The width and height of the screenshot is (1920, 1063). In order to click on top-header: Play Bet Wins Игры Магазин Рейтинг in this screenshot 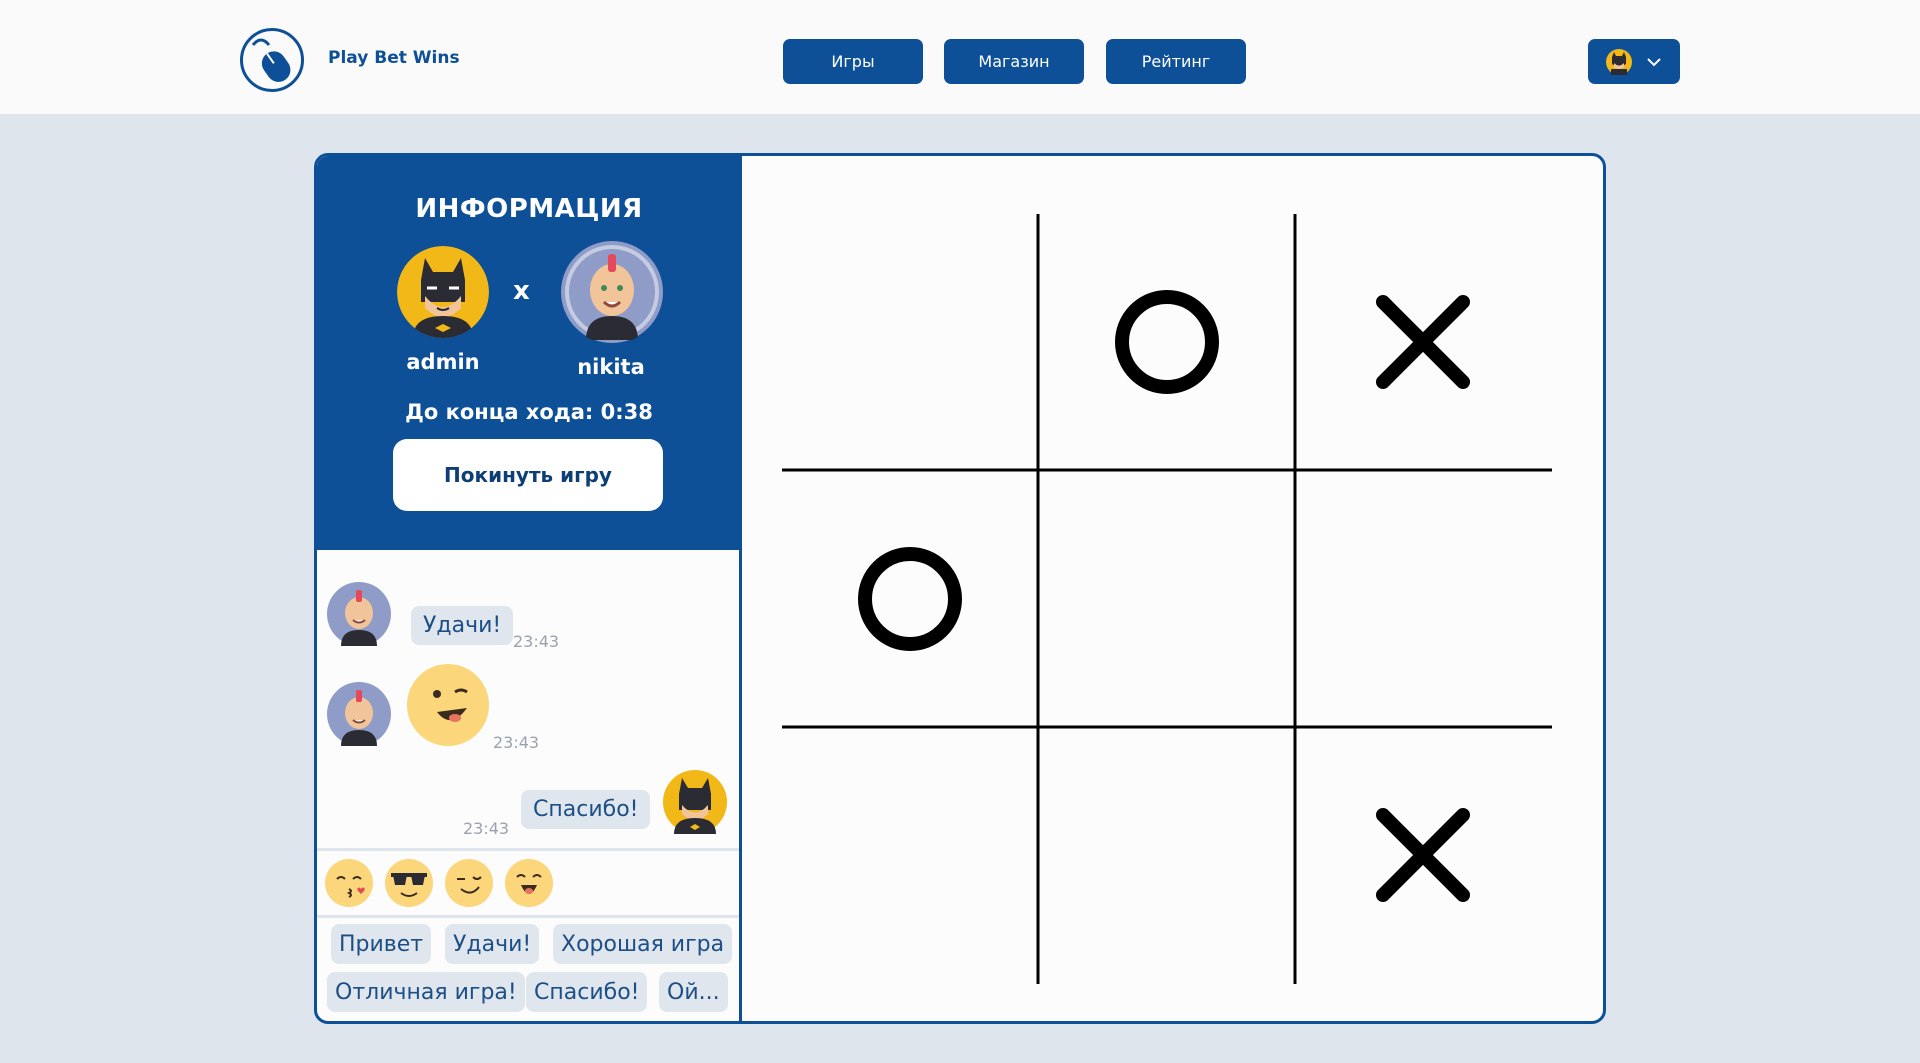, I will do `click(960, 57)`.